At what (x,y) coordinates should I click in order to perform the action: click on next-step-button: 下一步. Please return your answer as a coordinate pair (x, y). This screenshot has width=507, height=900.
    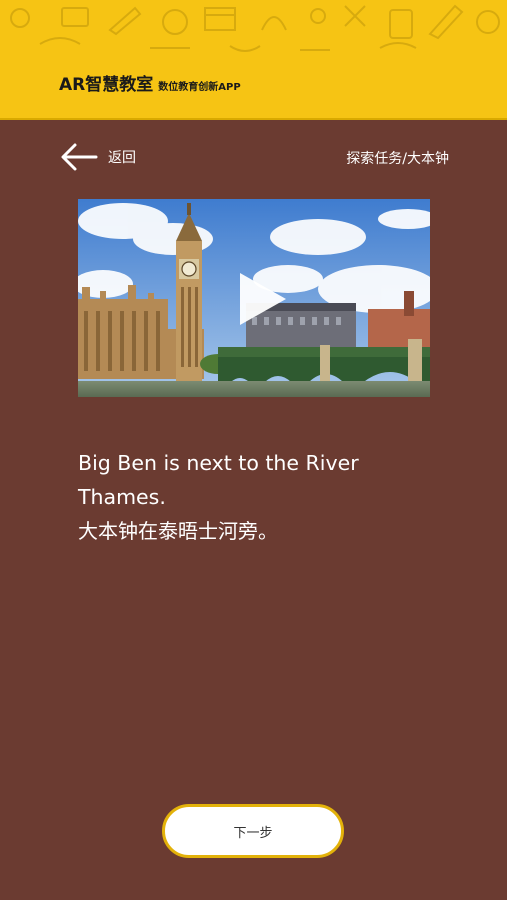
    Looking at the image, I should click on (253, 831).